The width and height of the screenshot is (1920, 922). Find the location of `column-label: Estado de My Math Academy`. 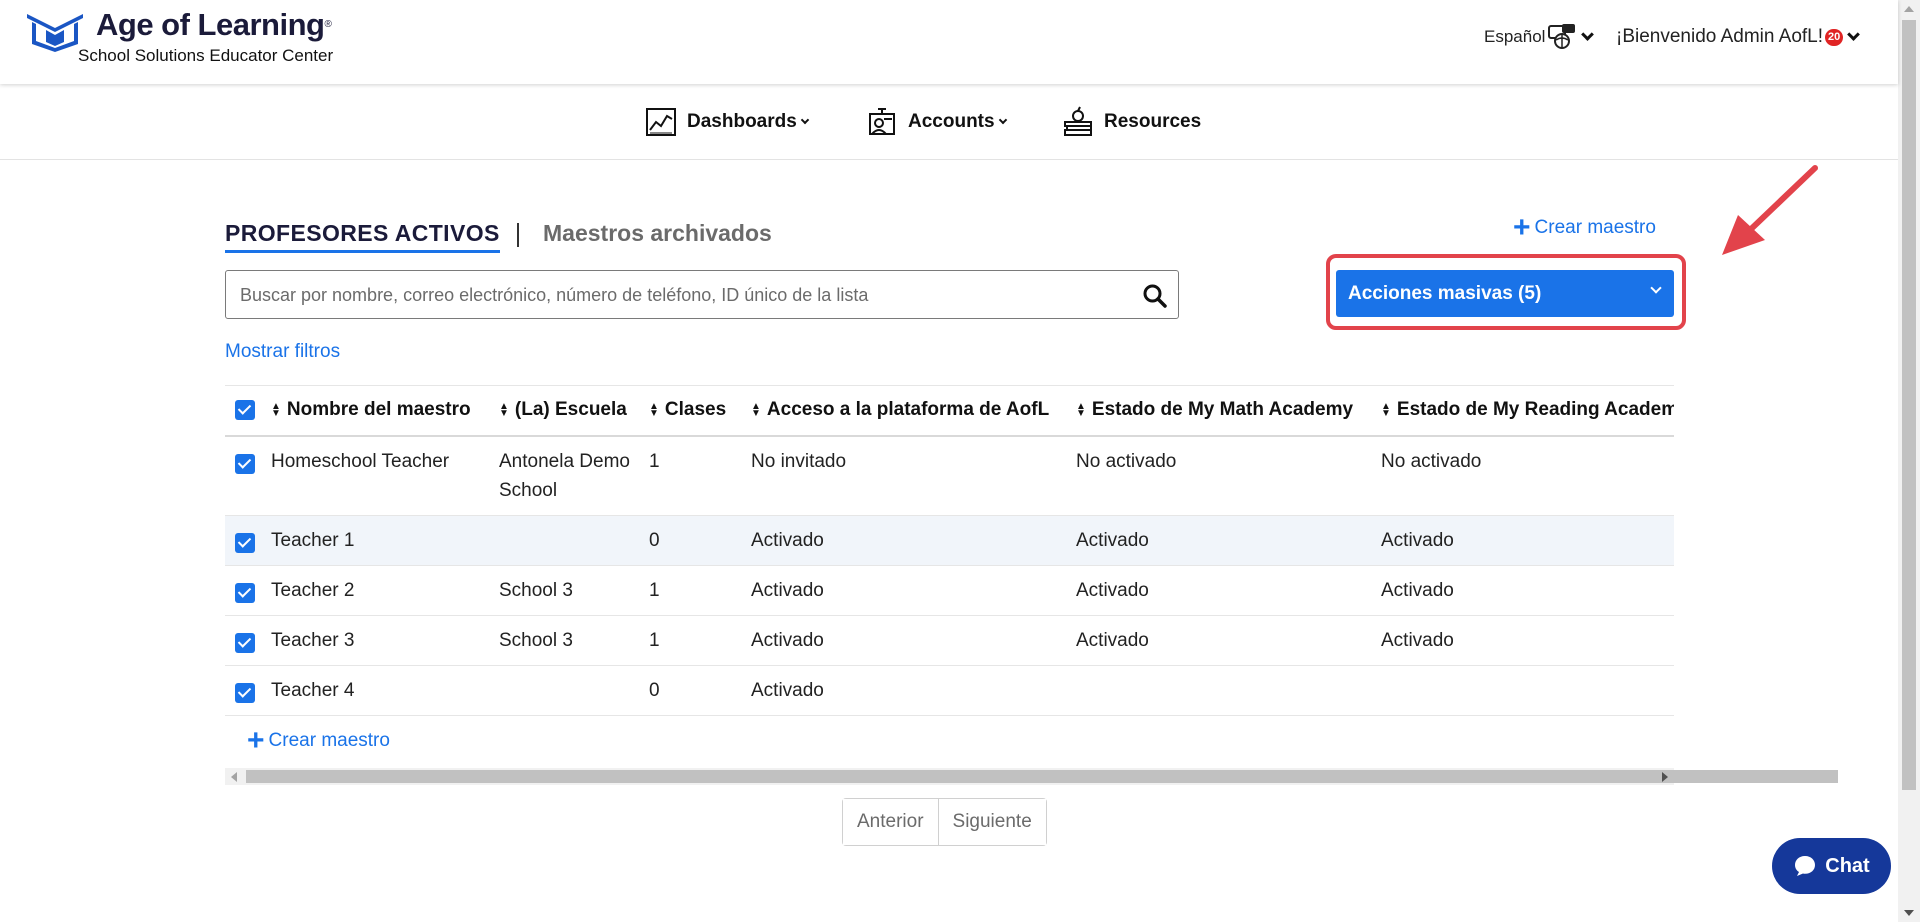

column-label: Estado de My Math Academy is located at coordinates (1222, 410).